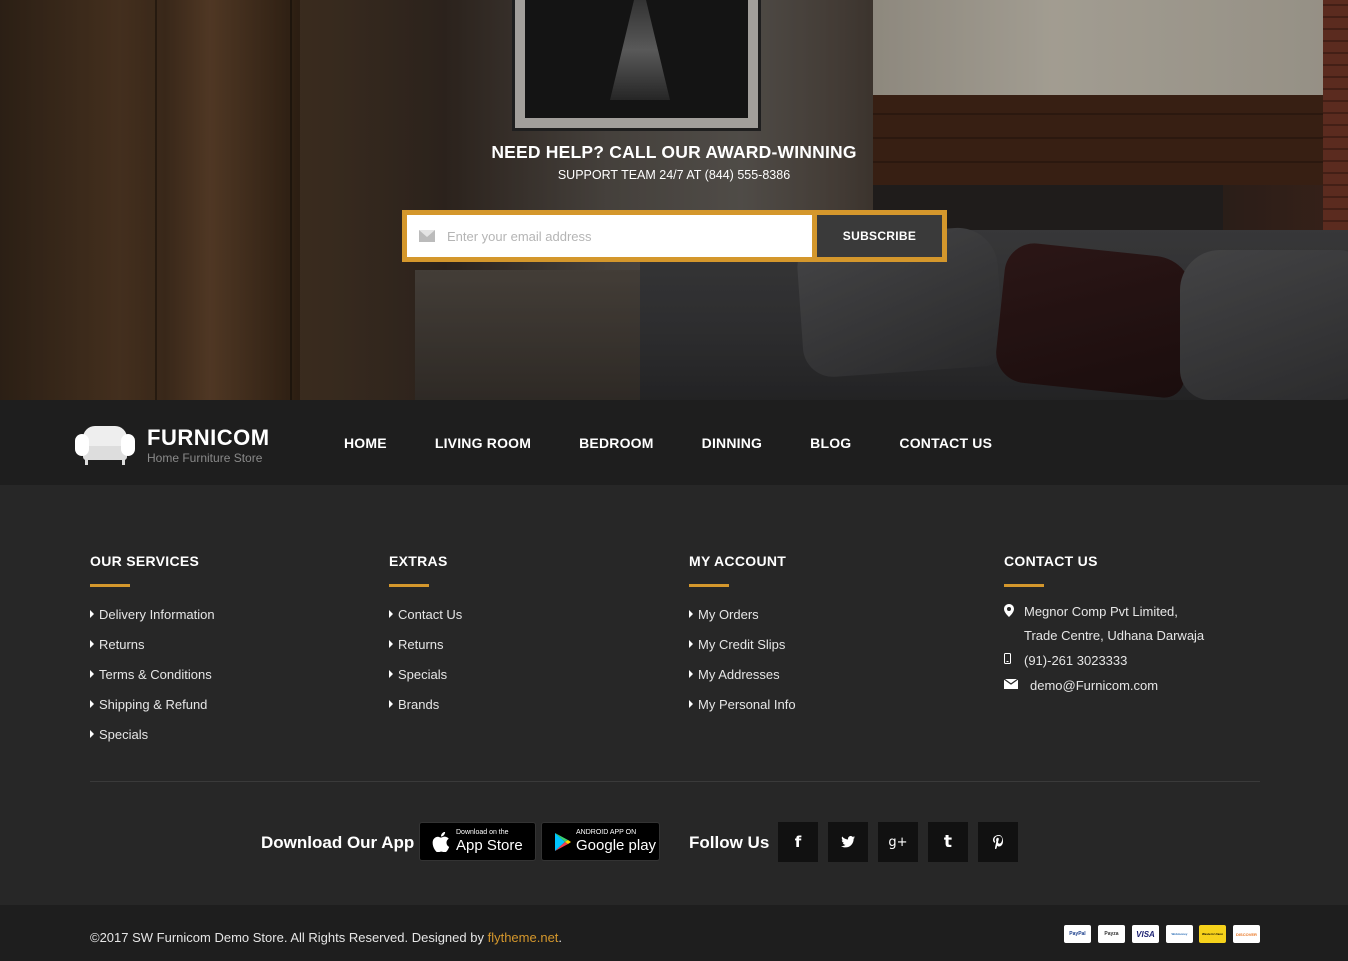 Image resolution: width=1348 pixels, height=961 pixels. Describe the element at coordinates (675, 781) in the screenshot. I see `footer-divider` at that location.